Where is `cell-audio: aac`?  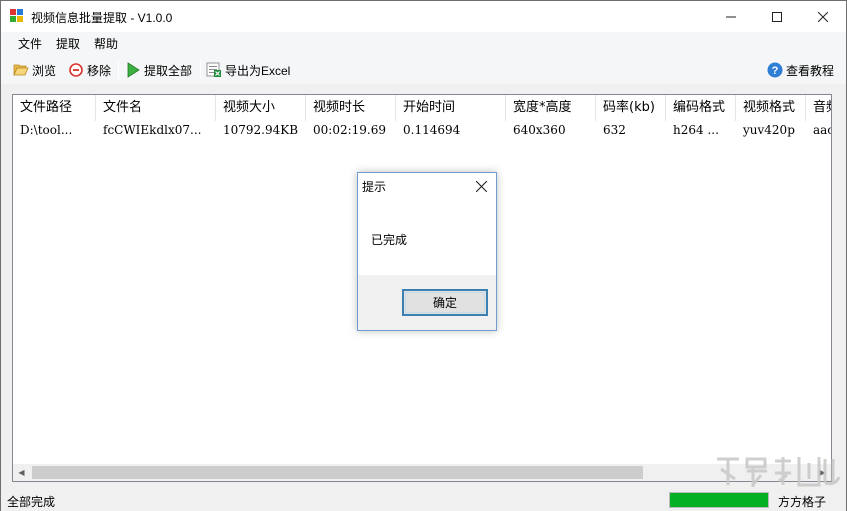 cell-audio: aac is located at coordinates (822, 130).